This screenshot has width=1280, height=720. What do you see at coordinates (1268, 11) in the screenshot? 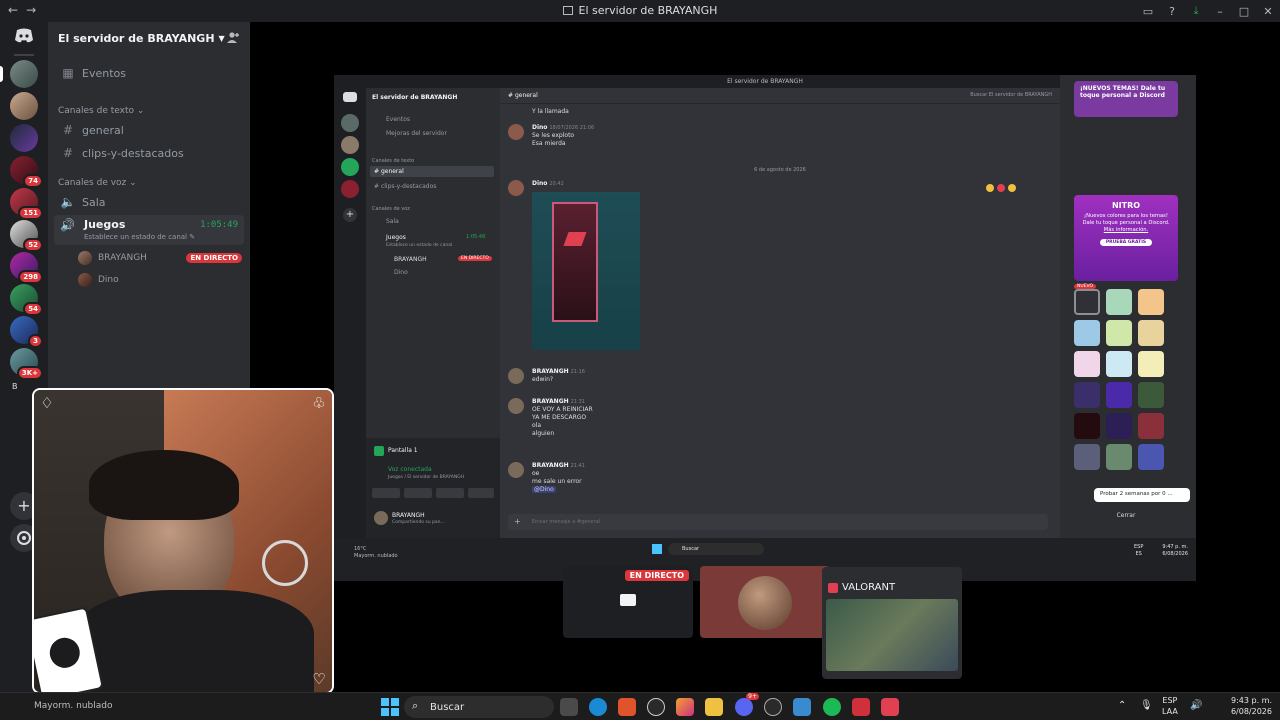
I see `close-icon: ✕` at bounding box center [1268, 11].